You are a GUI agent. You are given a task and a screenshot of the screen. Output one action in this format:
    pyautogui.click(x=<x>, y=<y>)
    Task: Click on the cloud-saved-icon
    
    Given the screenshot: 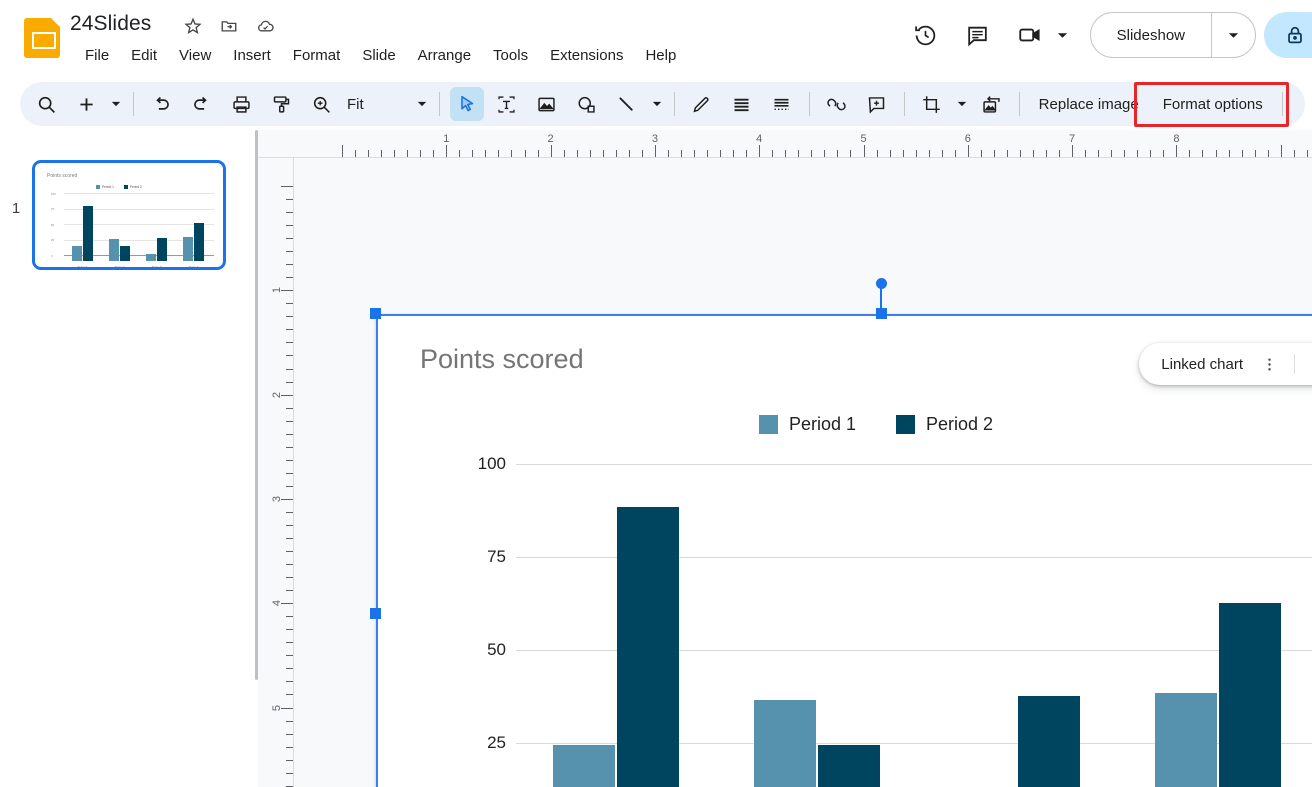 What is the action you would take?
    pyautogui.click(x=265, y=26)
    